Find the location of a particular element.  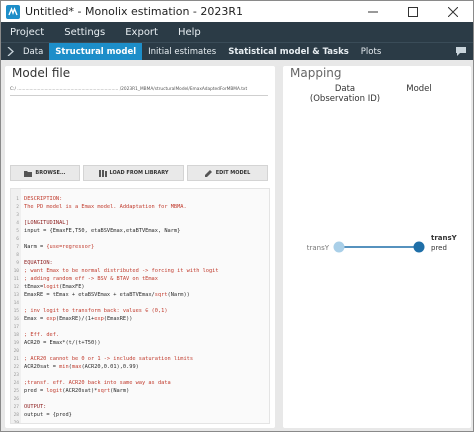

code-line: 20 is located at coordinates (140, 351).